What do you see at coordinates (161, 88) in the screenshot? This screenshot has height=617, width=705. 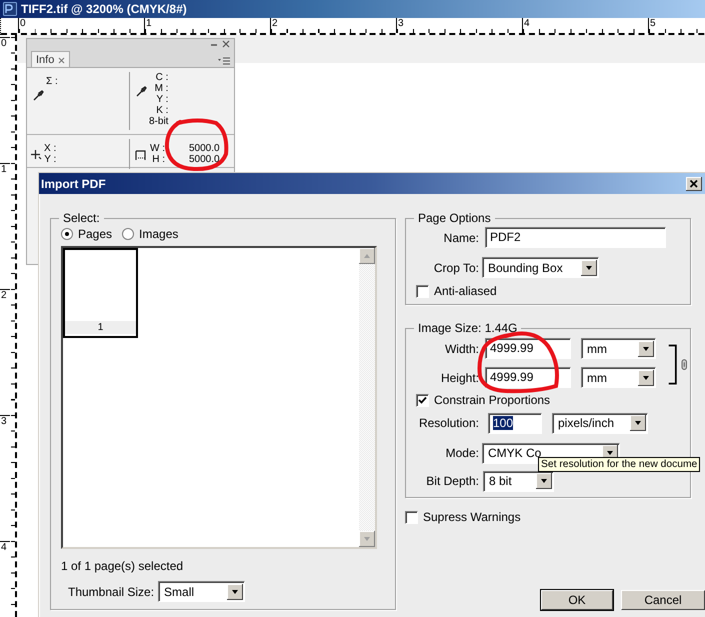 I see `info-label: M :` at bounding box center [161, 88].